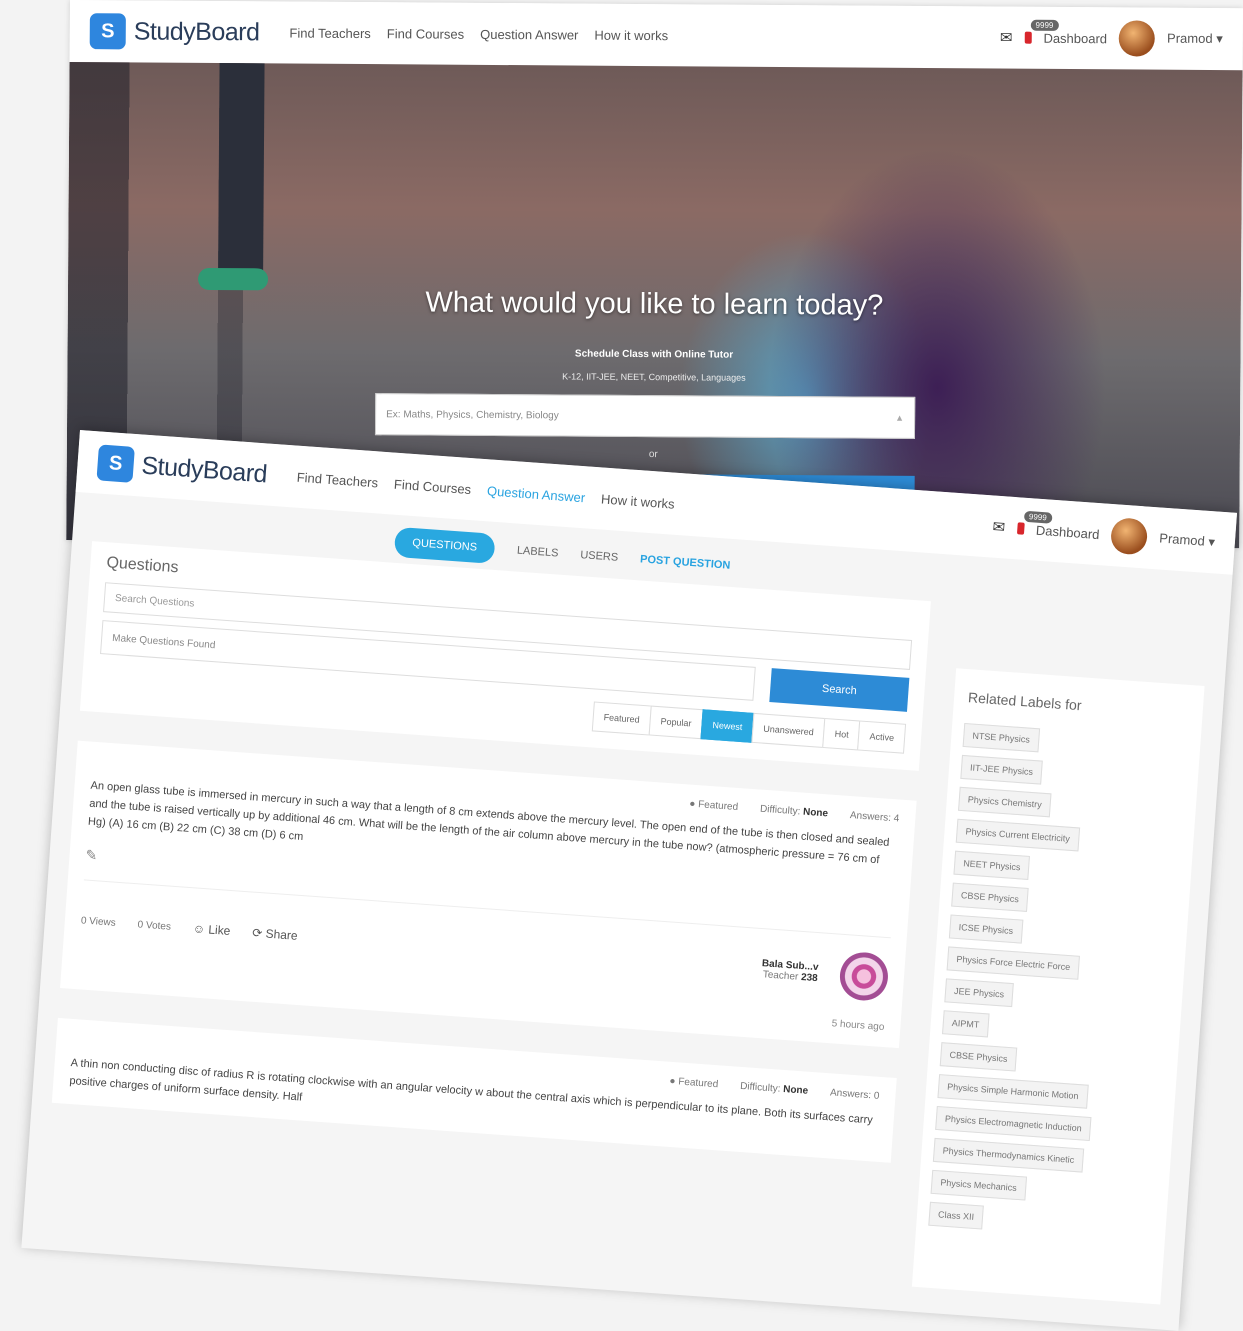  I want to click on author-avatar, so click(864, 976).